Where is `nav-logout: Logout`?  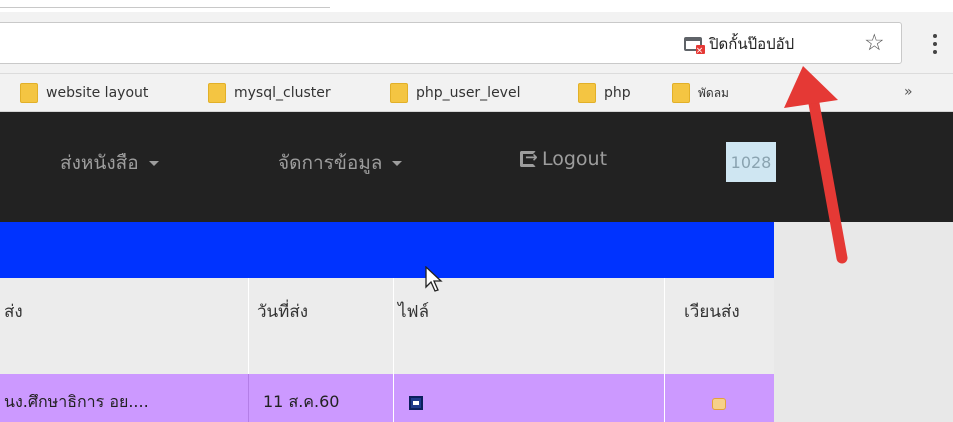 nav-logout: Logout is located at coordinates (563, 159).